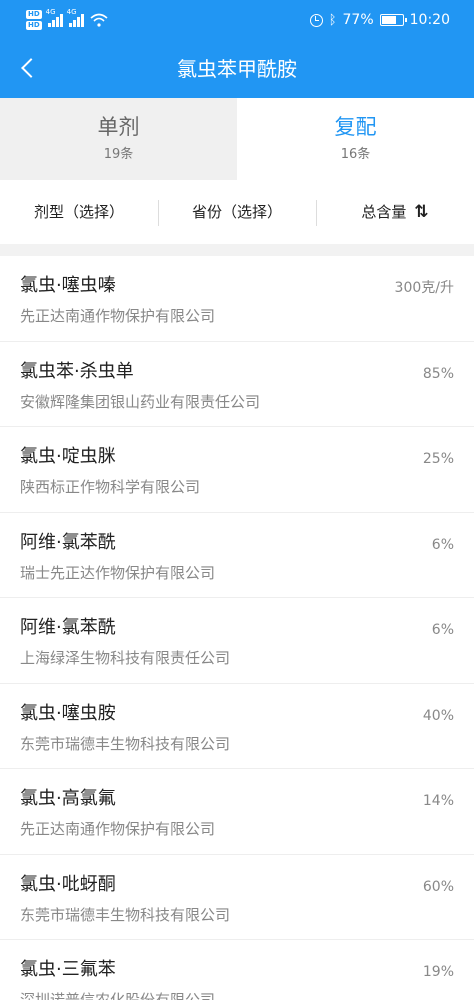  What do you see at coordinates (68, 884) in the screenshot?
I see `product-name: 氯虫·吡蚜酮` at bounding box center [68, 884].